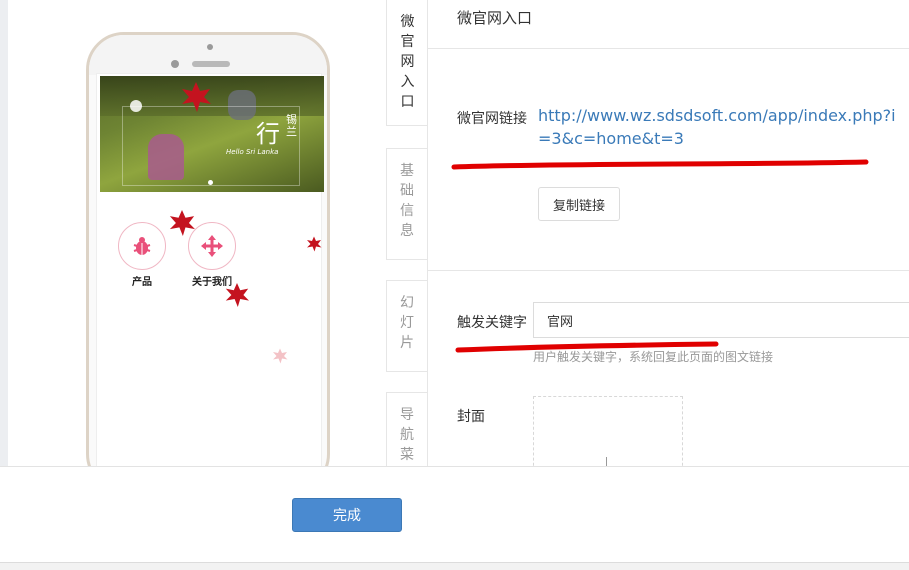 The width and height of the screenshot is (909, 570). What do you see at coordinates (210, 47) in the screenshot?
I see `phone-sensor` at bounding box center [210, 47].